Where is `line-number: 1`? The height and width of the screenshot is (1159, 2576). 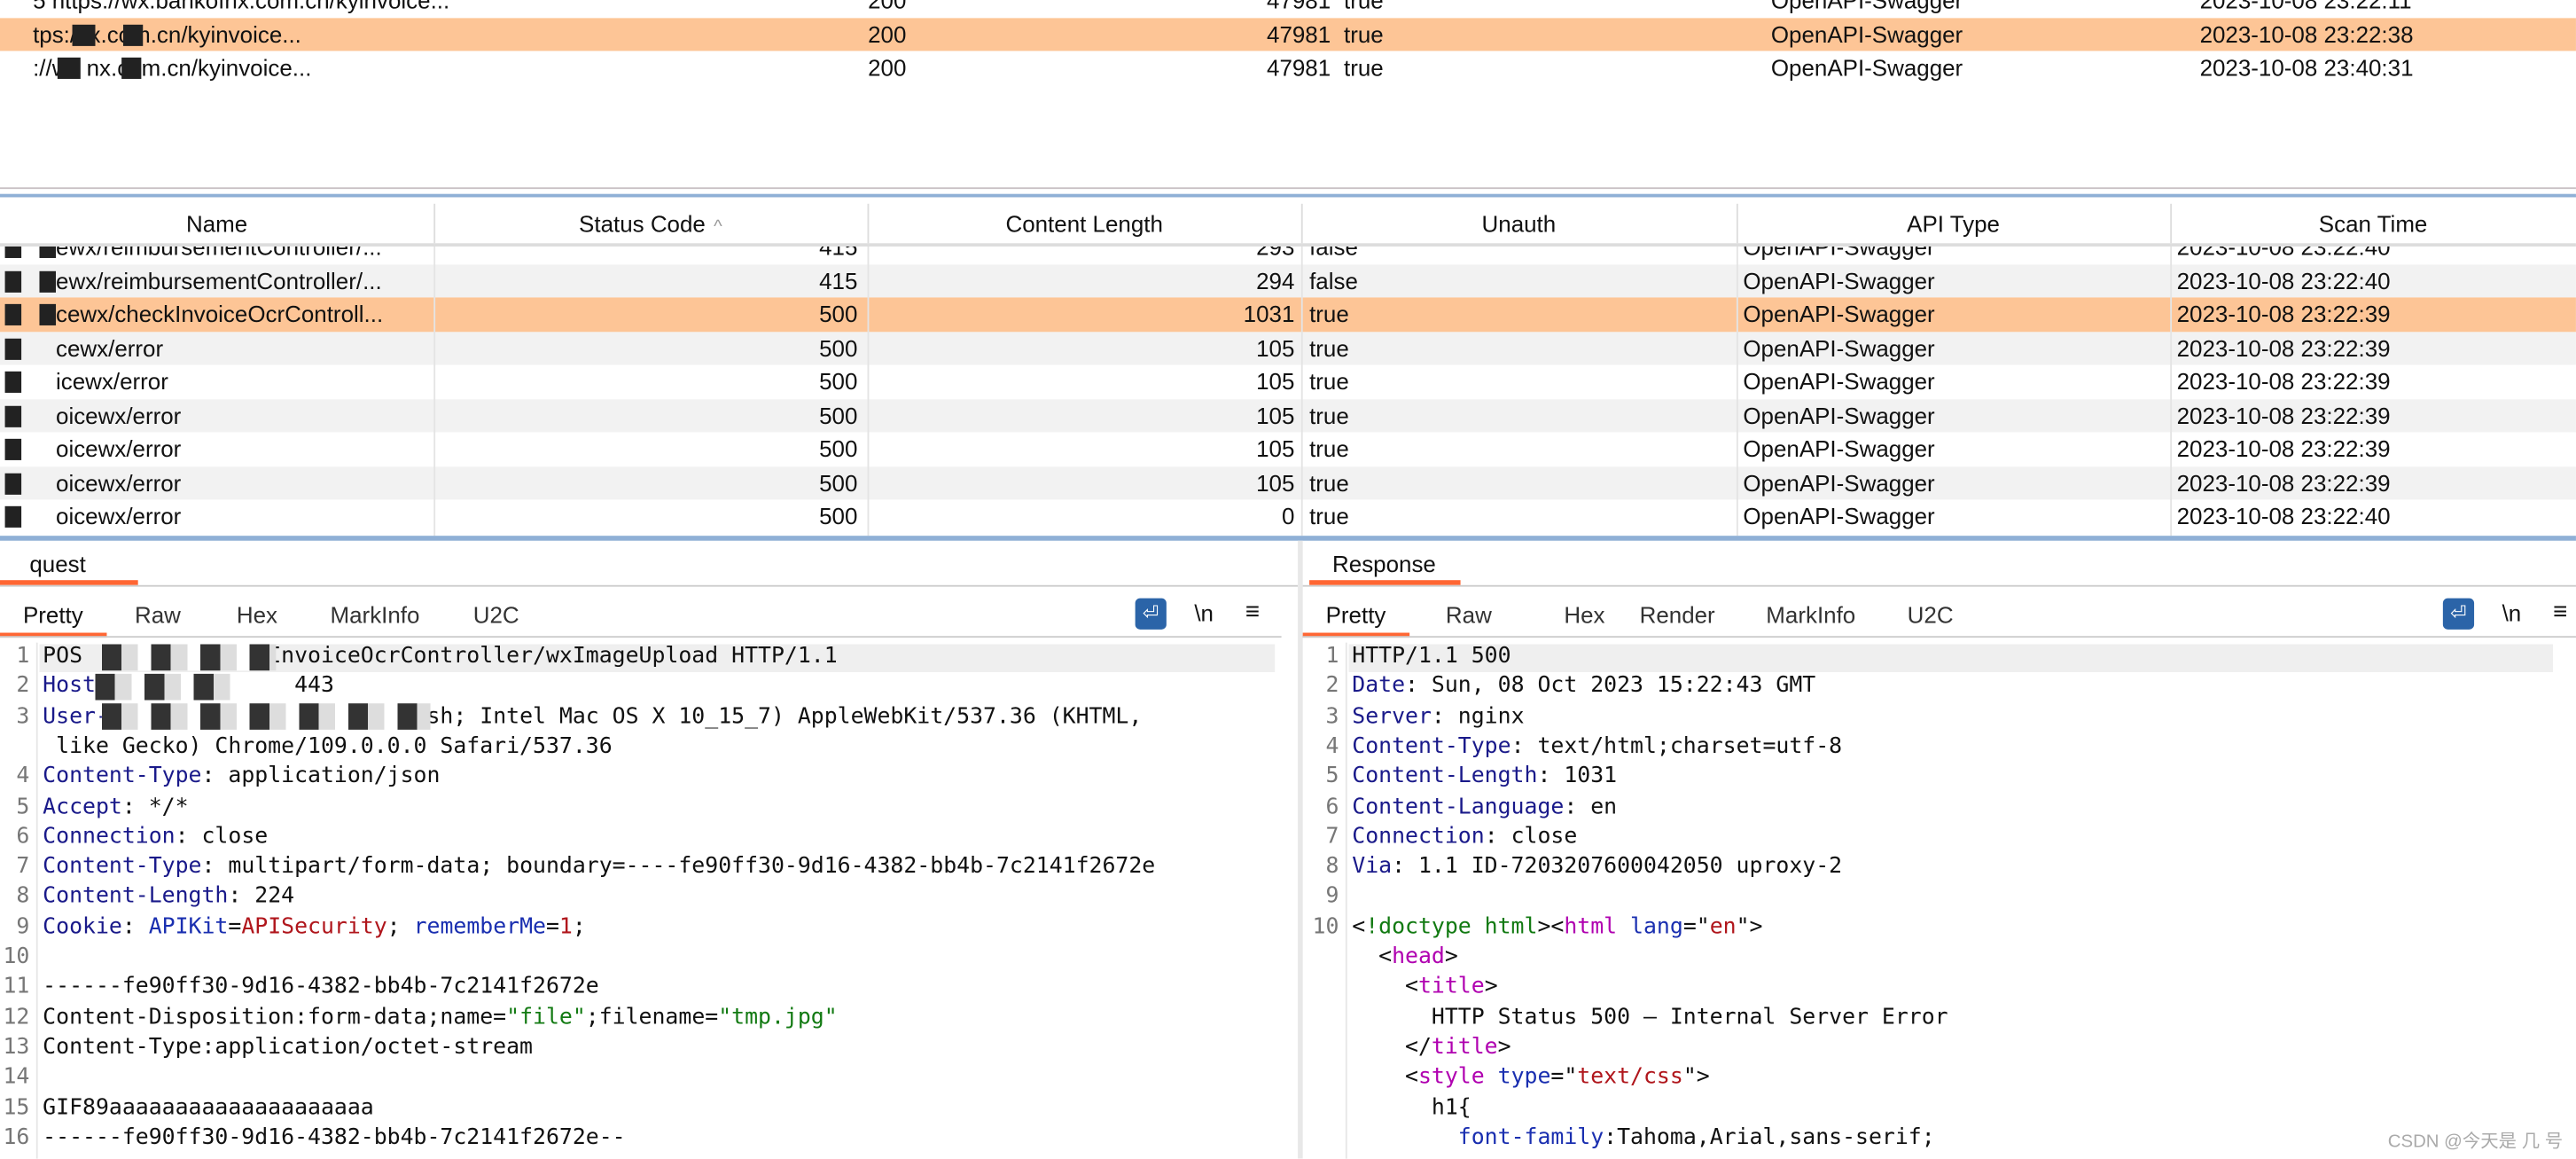
line-number: 1 is located at coordinates (23, 657).